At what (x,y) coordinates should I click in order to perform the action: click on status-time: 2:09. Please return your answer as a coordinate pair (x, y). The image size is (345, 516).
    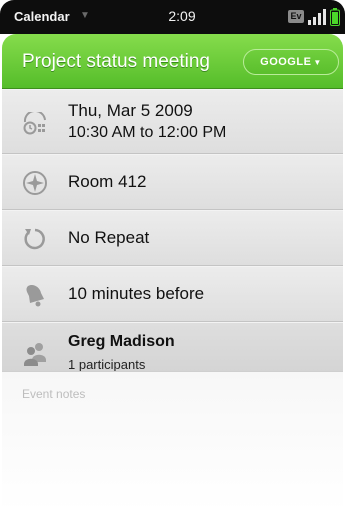
    Looking at the image, I should click on (182, 16).